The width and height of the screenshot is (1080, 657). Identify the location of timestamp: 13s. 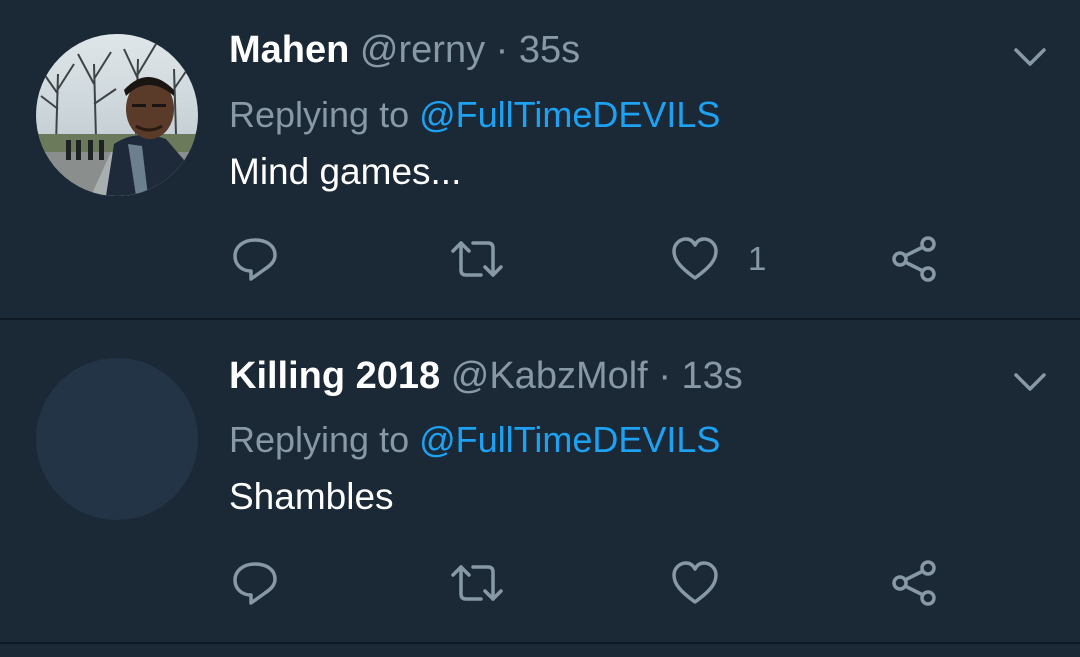
(712, 376).